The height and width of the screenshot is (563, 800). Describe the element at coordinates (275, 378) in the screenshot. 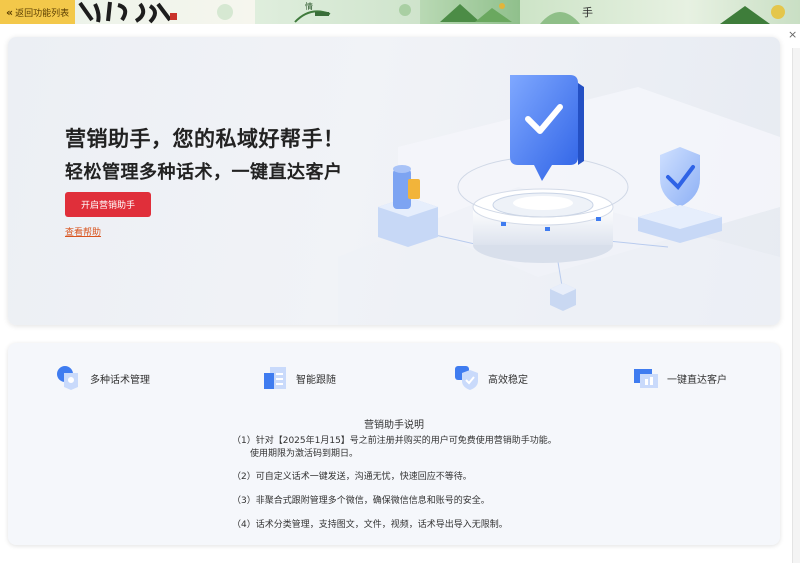

I see `document-list-icon` at that location.